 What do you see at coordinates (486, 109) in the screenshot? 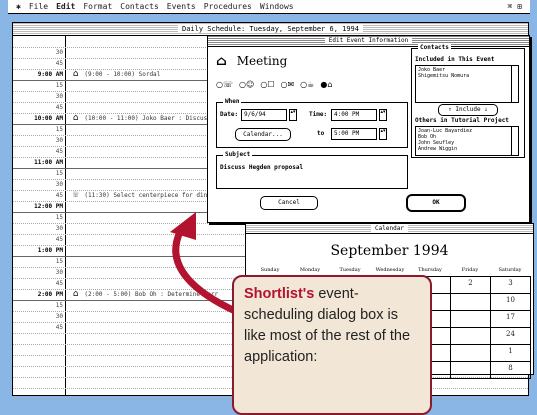
I see `down-arrow-icon: ⇓` at bounding box center [486, 109].